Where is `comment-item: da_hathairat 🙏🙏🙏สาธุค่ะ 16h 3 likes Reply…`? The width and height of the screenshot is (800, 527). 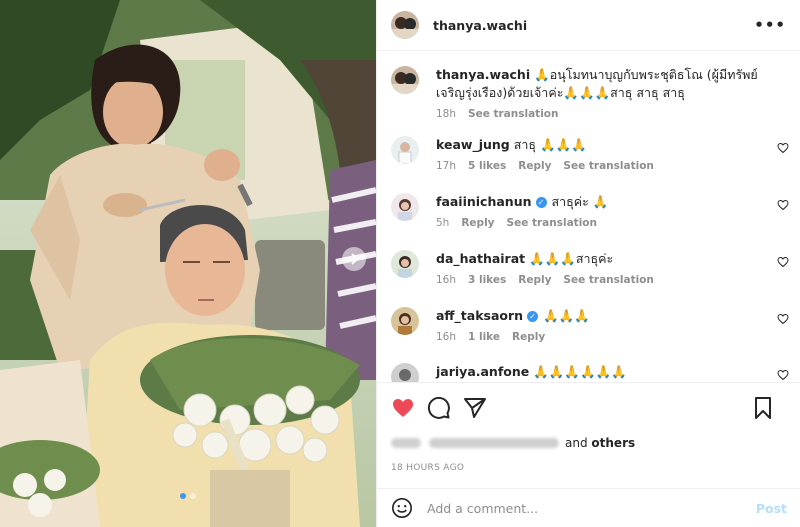
comment-item: da_hathairat 🙏🙏🙏สาธุค่ะ 16h 3 likes Reply… is located at coordinates (590, 268).